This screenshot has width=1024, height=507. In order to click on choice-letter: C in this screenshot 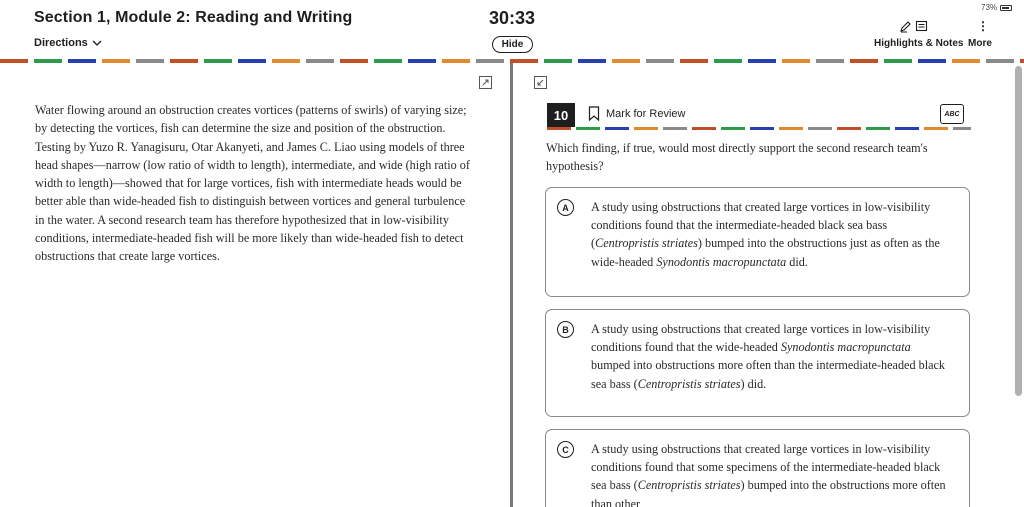, I will do `click(565, 449)`.